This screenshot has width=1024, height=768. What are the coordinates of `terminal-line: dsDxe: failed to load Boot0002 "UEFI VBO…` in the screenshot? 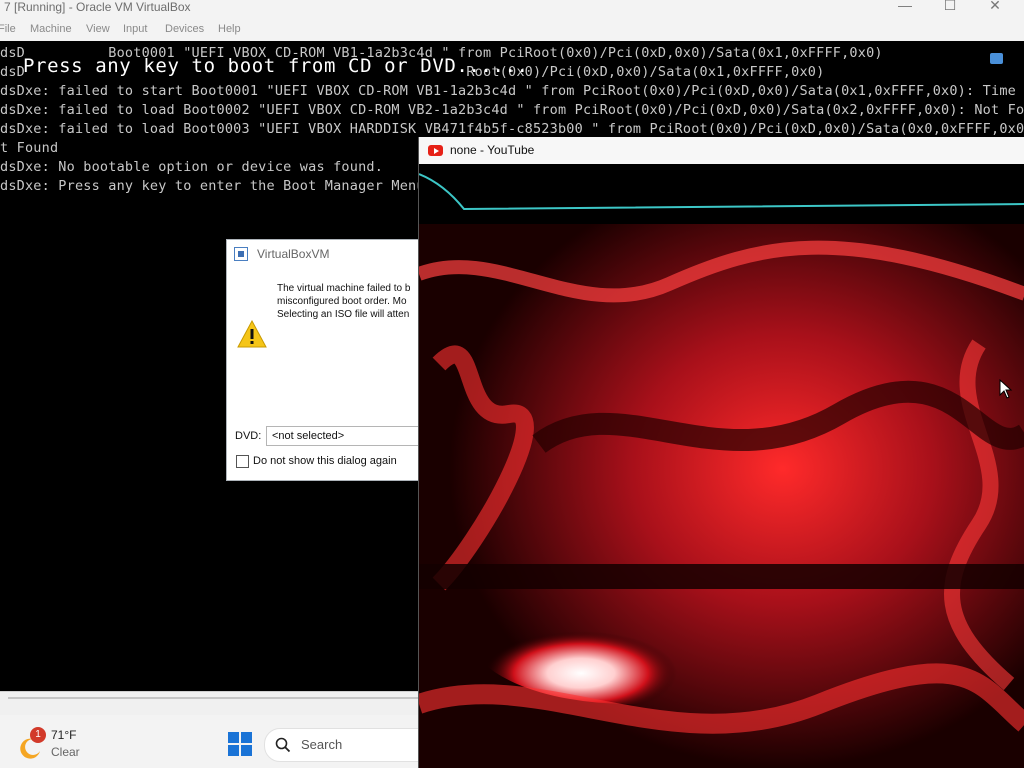 It's located at (512, 110).